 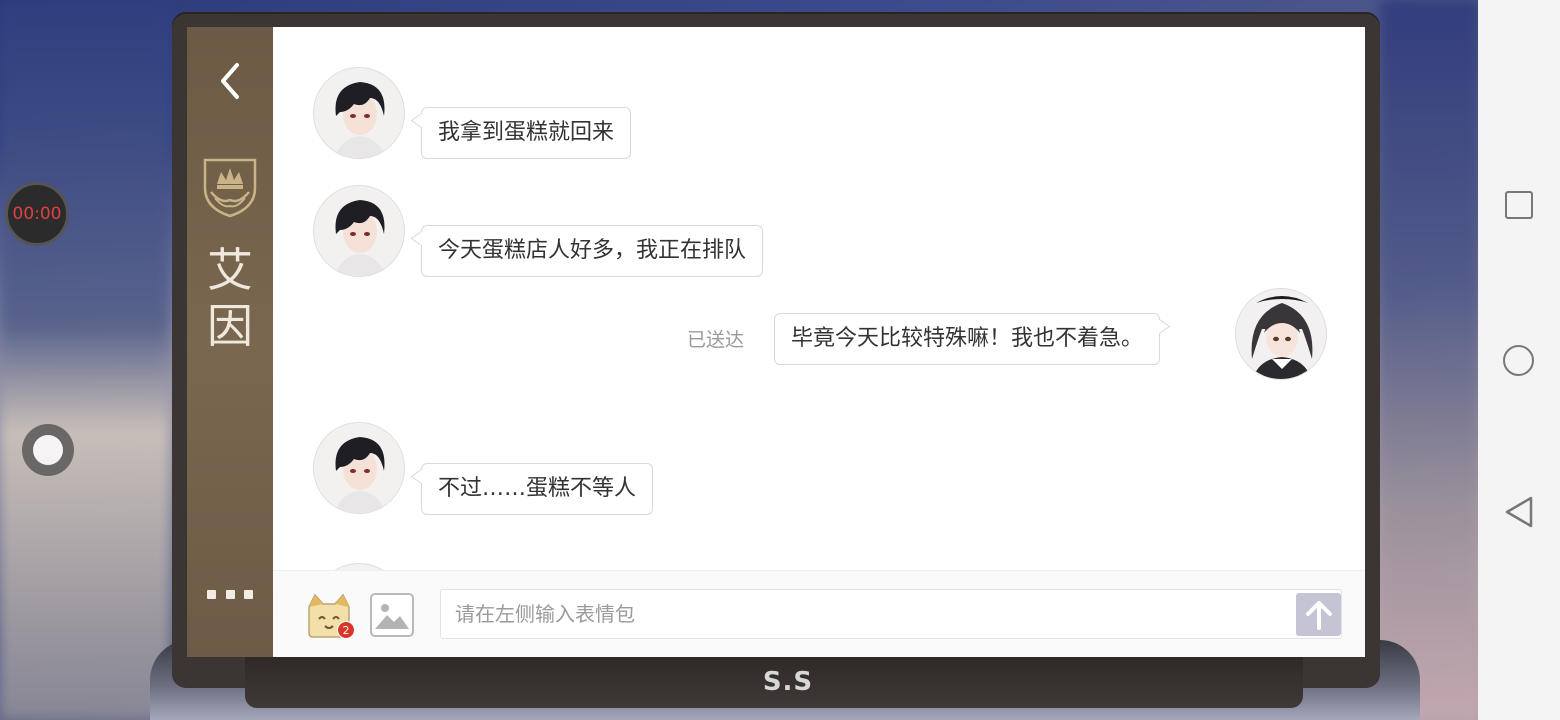 I want to click on system-navigation-bar, so click(x=1519, y=360).